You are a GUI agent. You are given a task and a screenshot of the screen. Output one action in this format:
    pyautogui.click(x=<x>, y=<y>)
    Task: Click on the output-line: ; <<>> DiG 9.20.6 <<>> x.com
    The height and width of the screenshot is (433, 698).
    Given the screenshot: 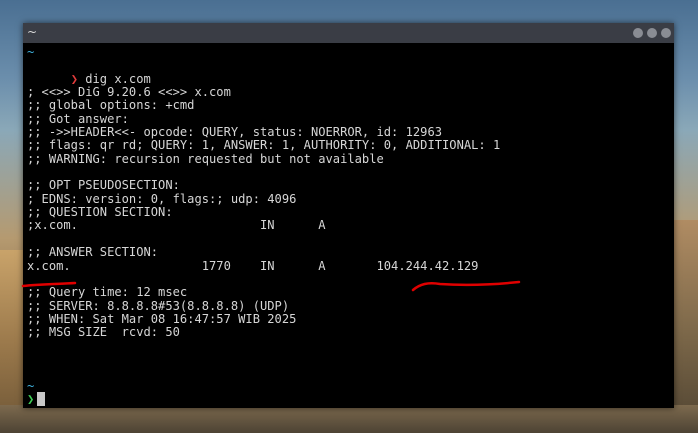 What is the action you would take?
    pyautogui.click(x=129, y=92)
    